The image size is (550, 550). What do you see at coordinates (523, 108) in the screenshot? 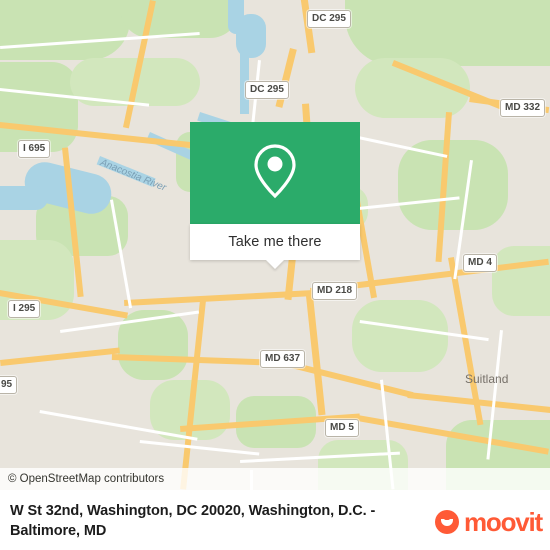
I see `highway-shield: MD 332` at bounding box center [523, 108].